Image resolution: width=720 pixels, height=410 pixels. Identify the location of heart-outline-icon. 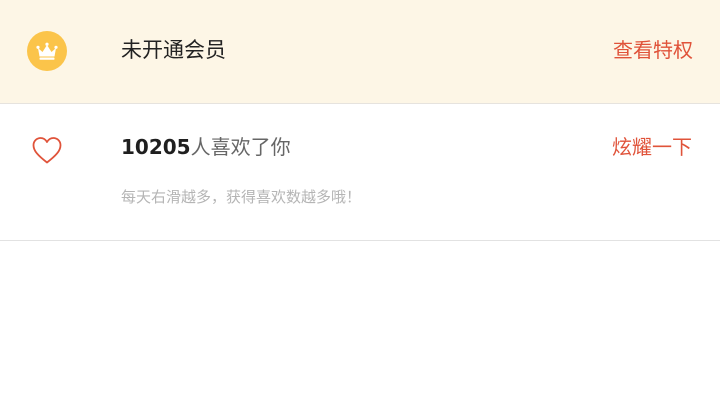
(47, 150).